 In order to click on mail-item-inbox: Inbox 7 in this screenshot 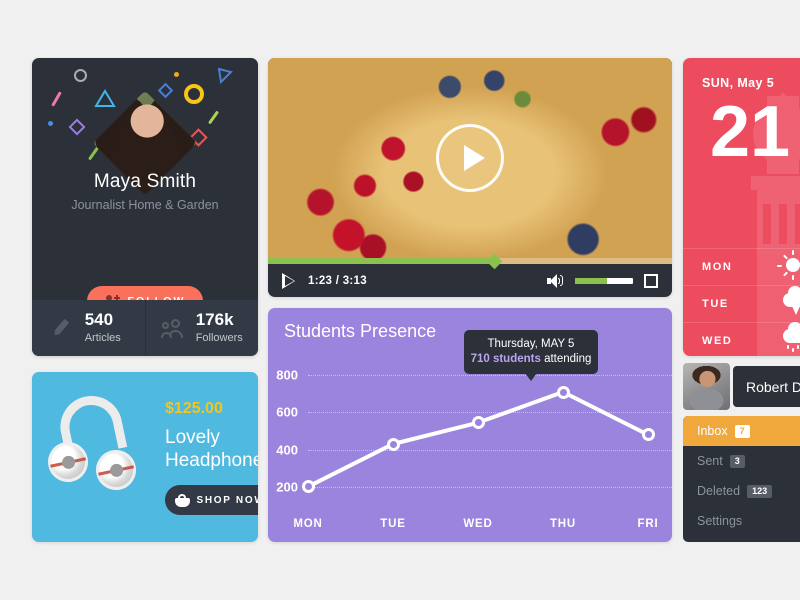, I will do `click(741, 431)`.